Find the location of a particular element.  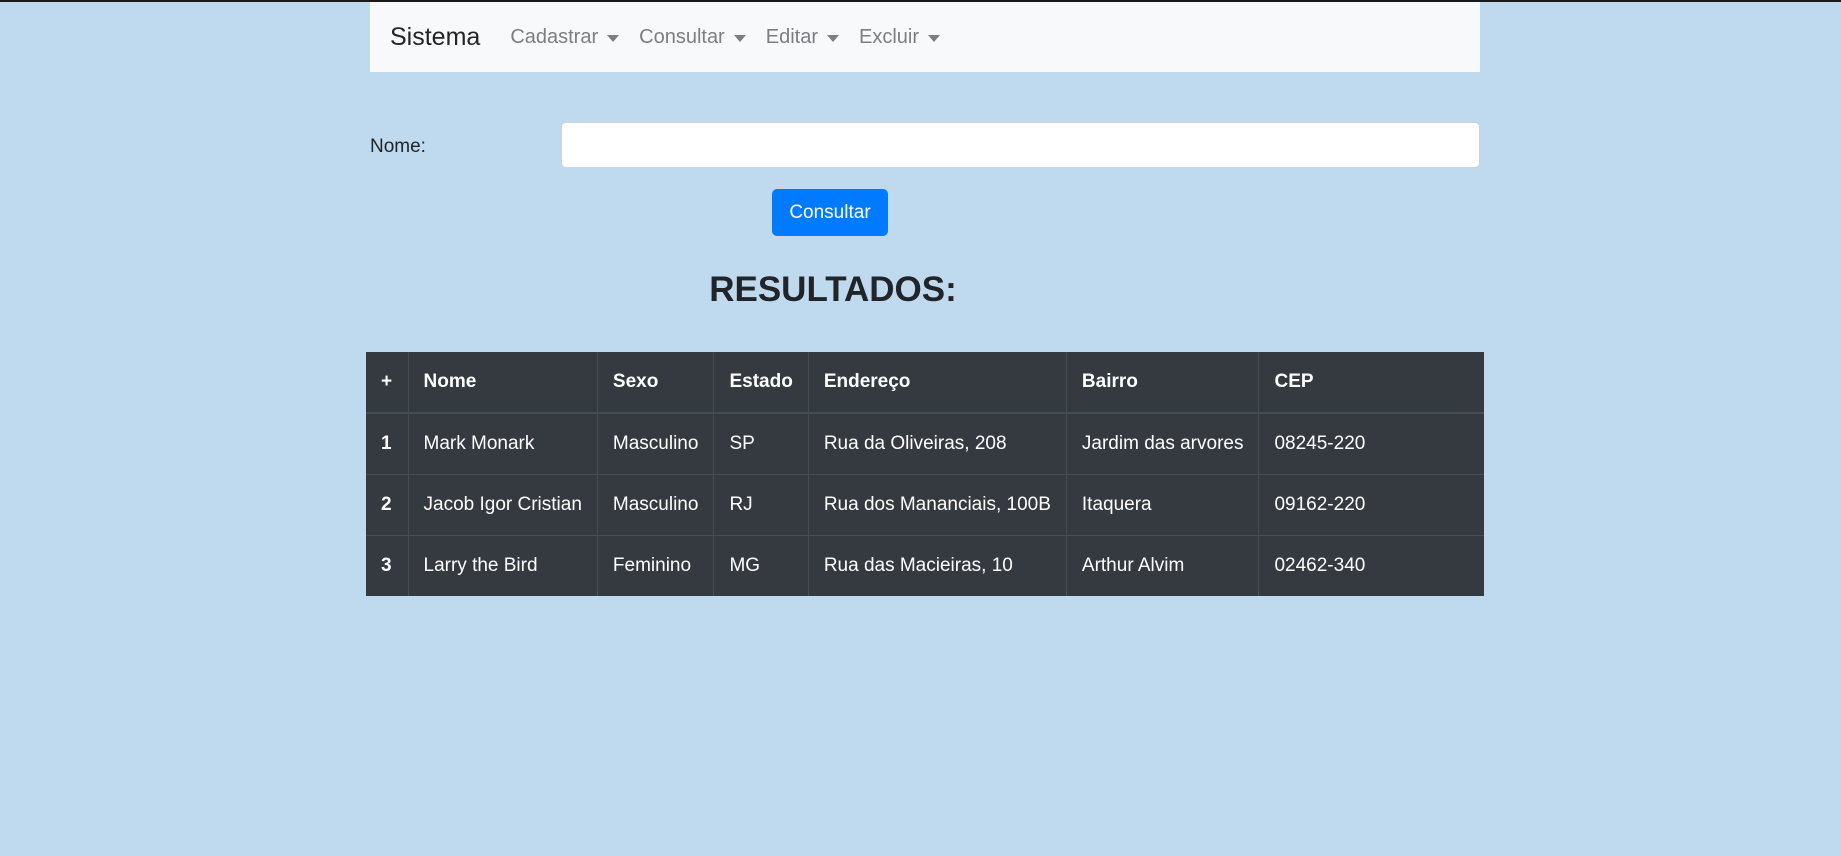

column-header-cep: CEP is located at coordinates (1371, 383).